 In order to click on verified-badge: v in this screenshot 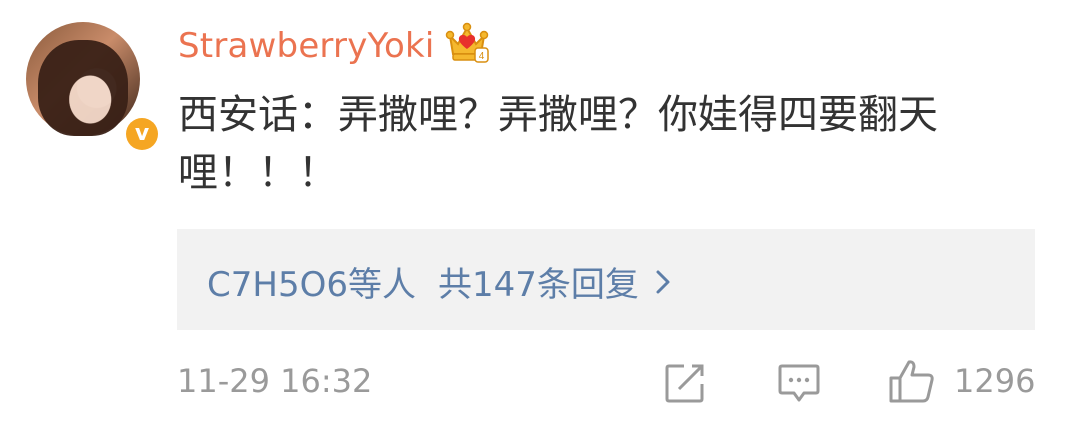, I will do `click(142, 134)`.